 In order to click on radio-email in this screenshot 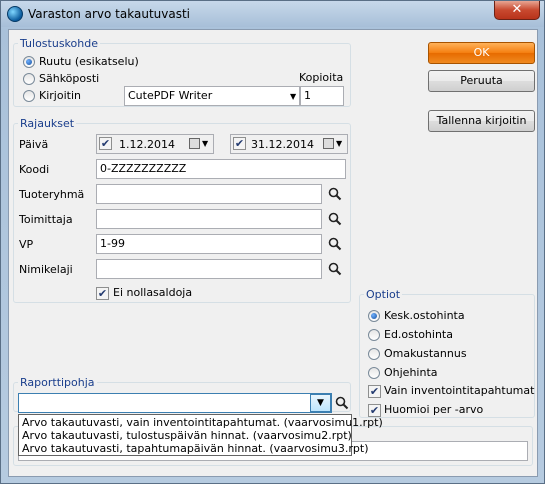, I will do `click(29, 79)`.